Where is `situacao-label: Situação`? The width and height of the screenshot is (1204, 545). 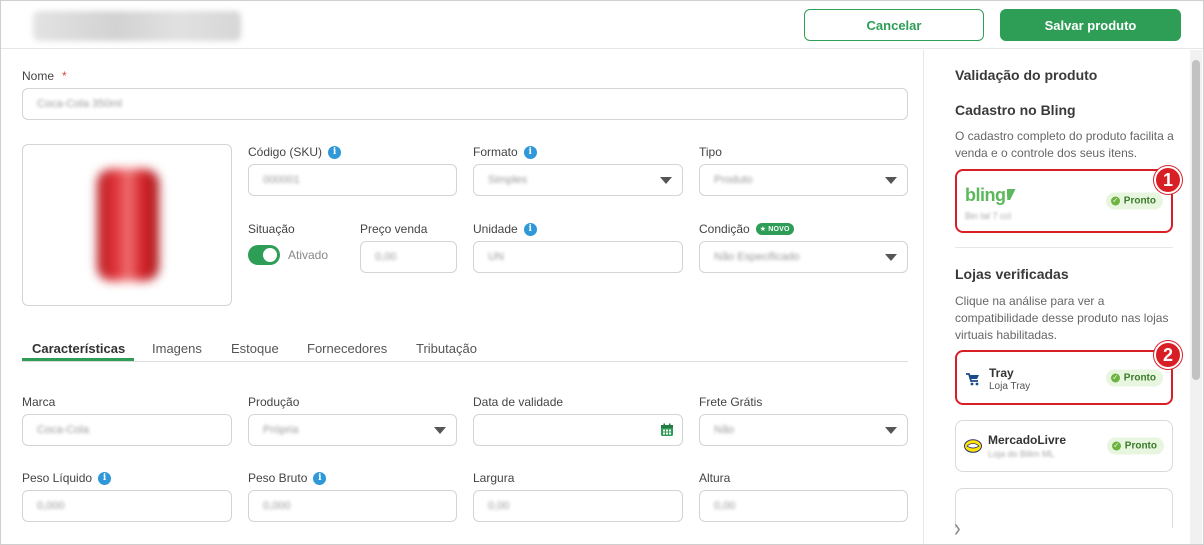
situacao-label: Situação is located at coordinates (271, 229).